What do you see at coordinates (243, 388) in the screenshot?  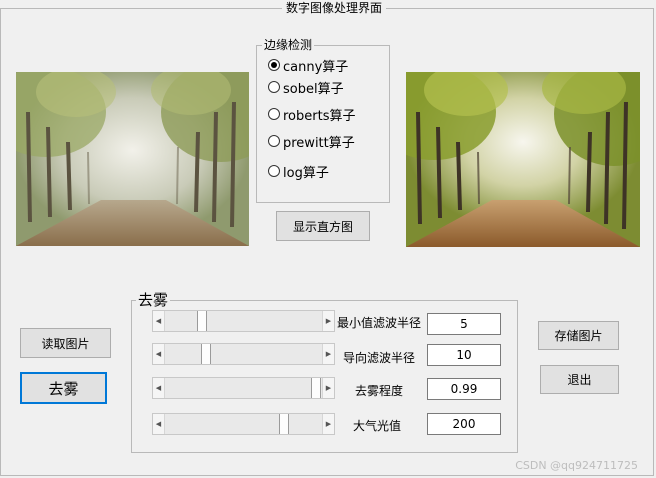 I see `defog-degree-slider: ◀ ▶` at bounding box center [243, 388].